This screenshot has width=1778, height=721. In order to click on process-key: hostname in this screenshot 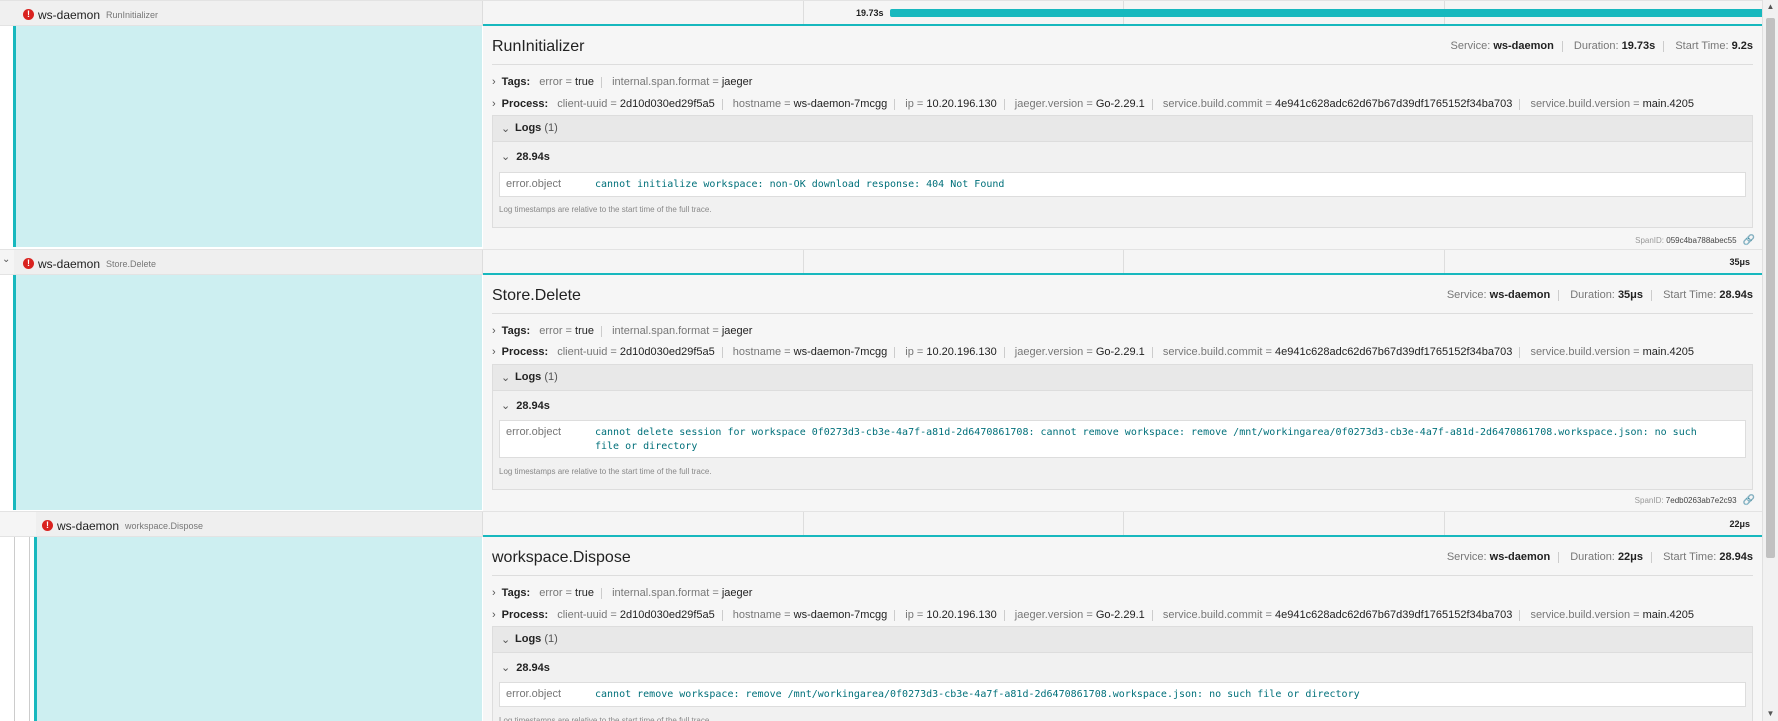, I will do `click(757, 104)`.